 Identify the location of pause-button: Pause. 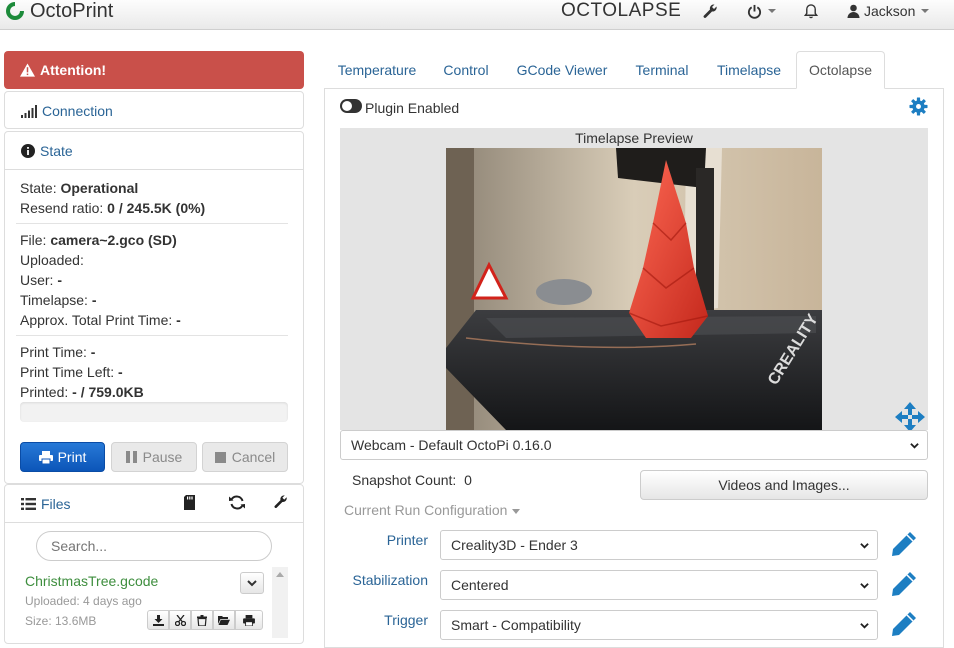
(154, 457).